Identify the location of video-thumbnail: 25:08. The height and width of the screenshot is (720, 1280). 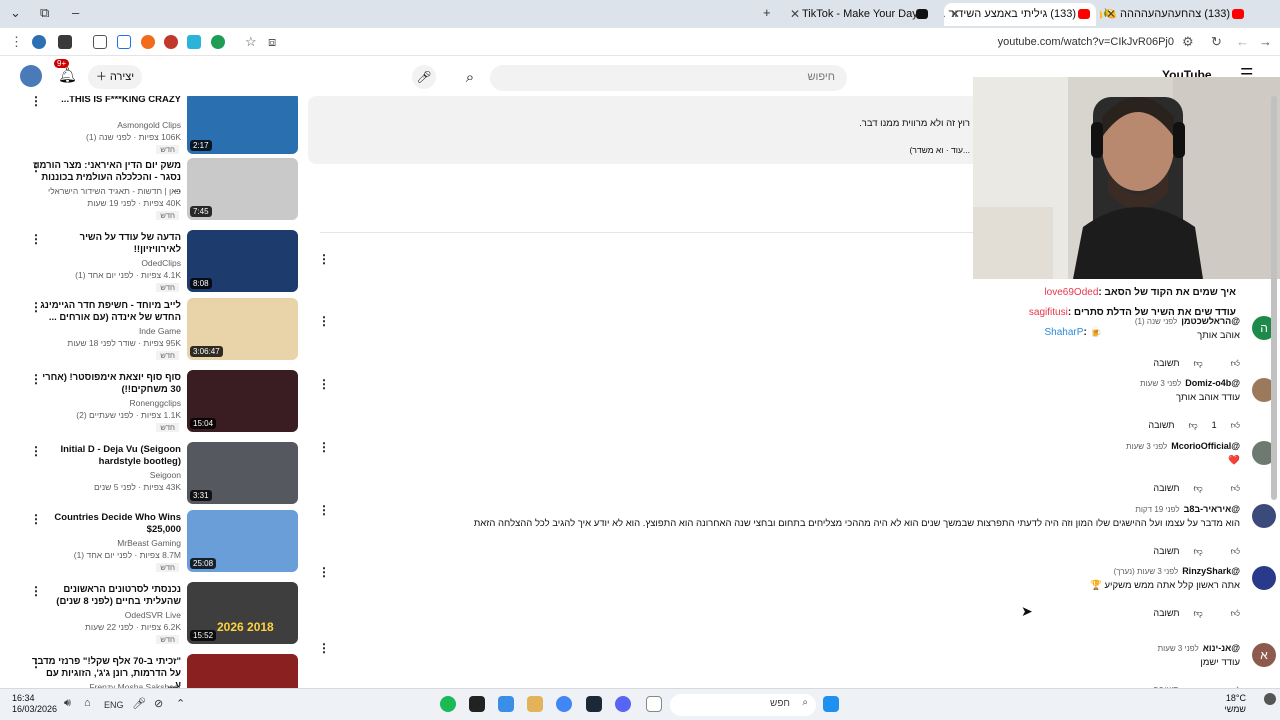
(242, 541).